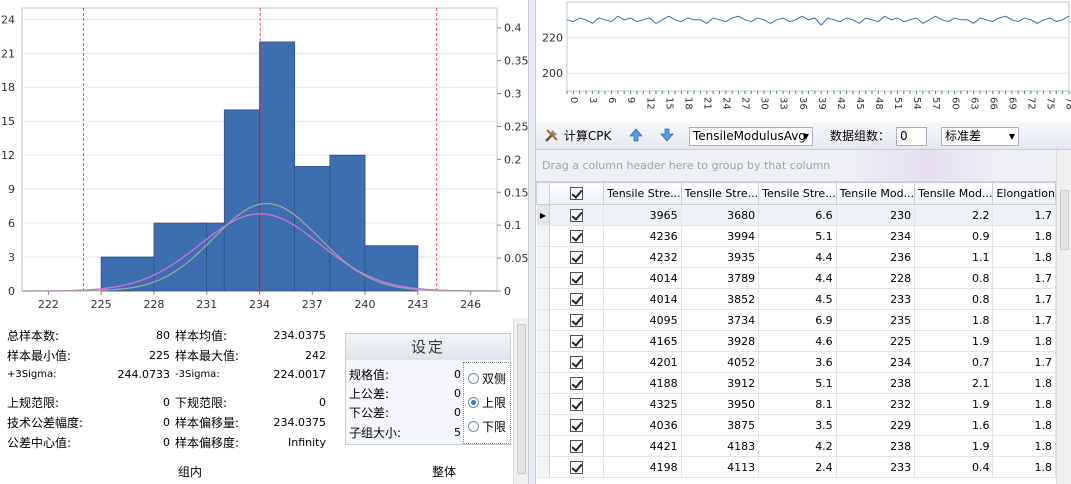  I want to click on table-row: 4036 3875 3.5 229 1.6 1.8, so click(796, 425).